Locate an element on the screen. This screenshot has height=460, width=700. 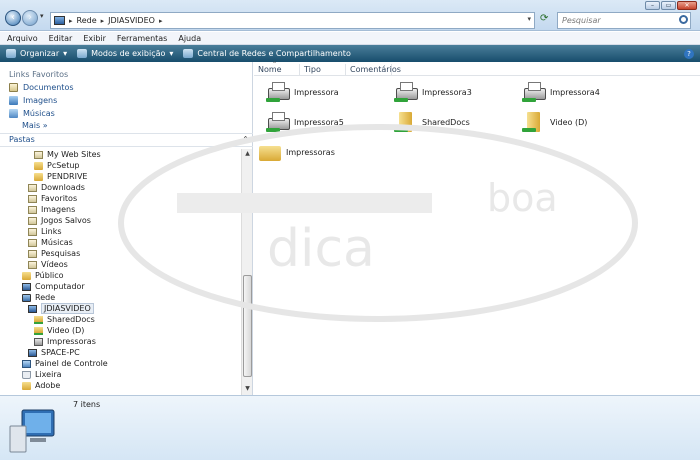
menu-exibir: Exibir is located at coordinates (94, 38).